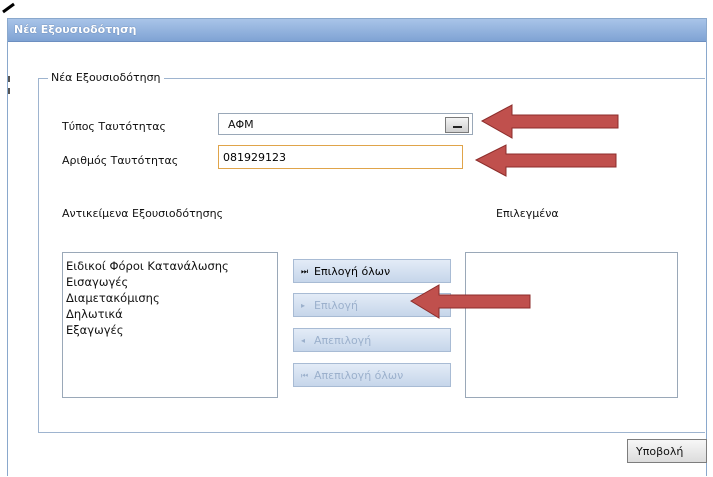 Image resolution: width=713 pixels, height=477 pixels. What do you see at coordinates (13, 7) in the screenshot?
I see `corner-artifact` at bounding box center [13, 7].